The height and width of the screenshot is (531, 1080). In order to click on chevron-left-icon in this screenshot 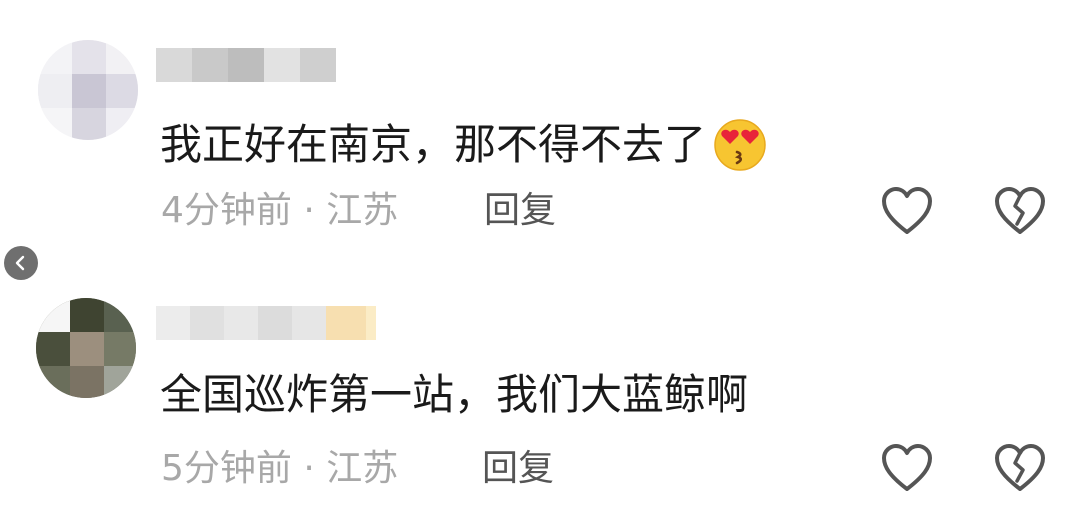, I will do `click(21, 263)`.